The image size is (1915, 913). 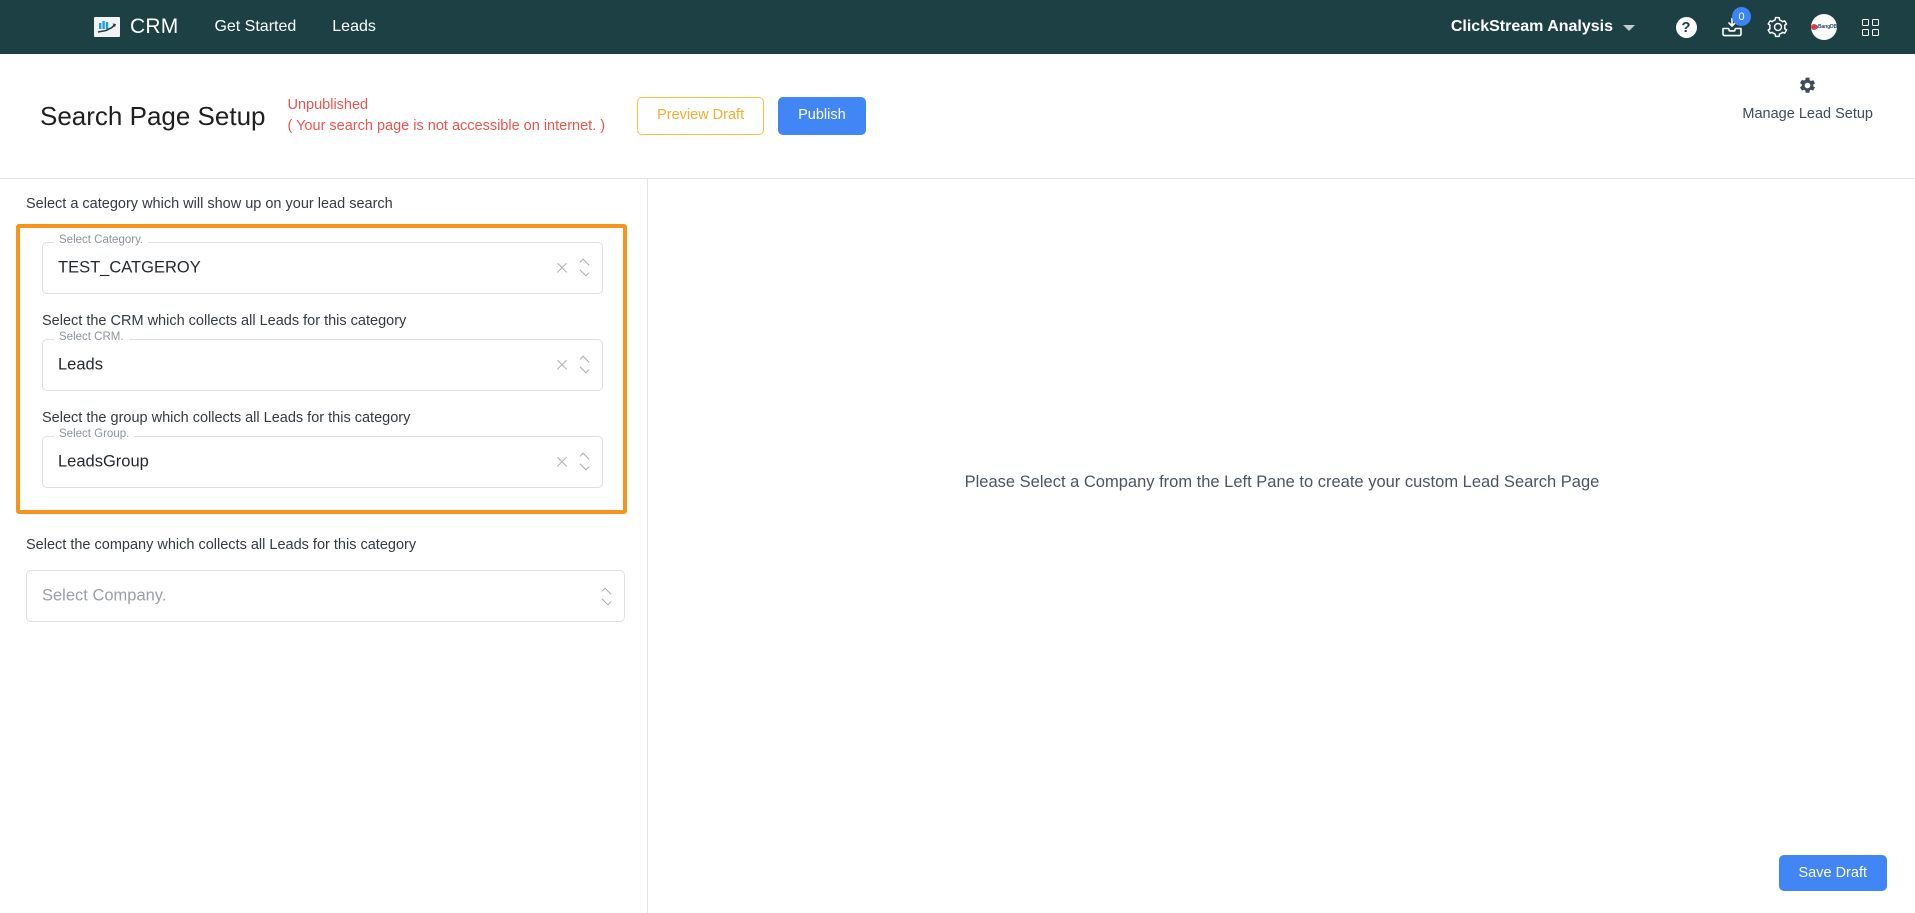 I want to click on help-question-icon: ?, so click(x=1686, y=27).